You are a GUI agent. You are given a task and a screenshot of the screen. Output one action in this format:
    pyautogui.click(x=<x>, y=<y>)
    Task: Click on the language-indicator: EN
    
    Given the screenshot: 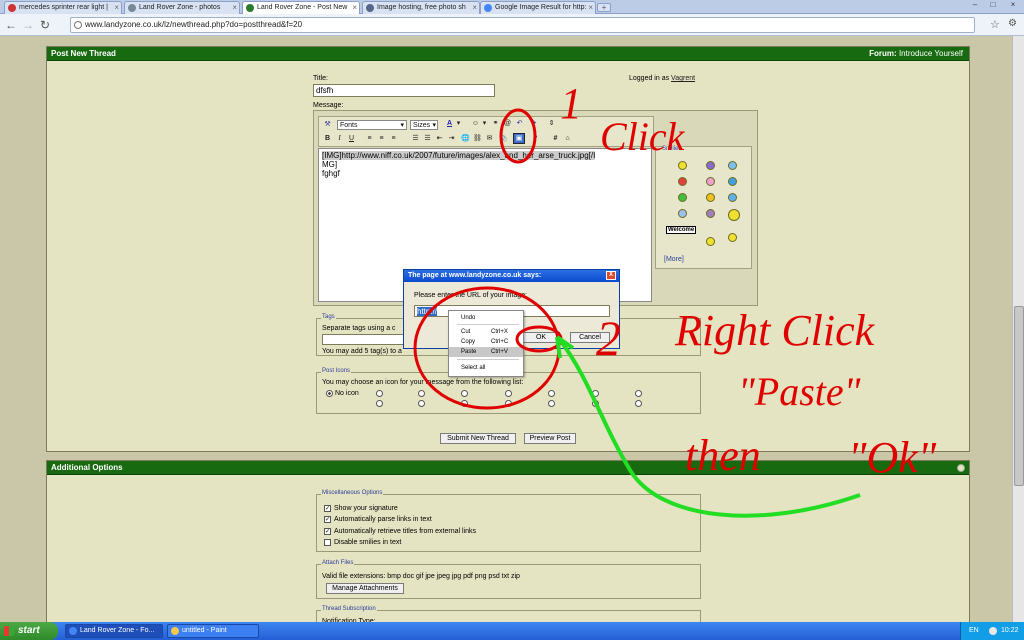 What is the action you would take?
    pyautogui.click(x=974, y=631)
    